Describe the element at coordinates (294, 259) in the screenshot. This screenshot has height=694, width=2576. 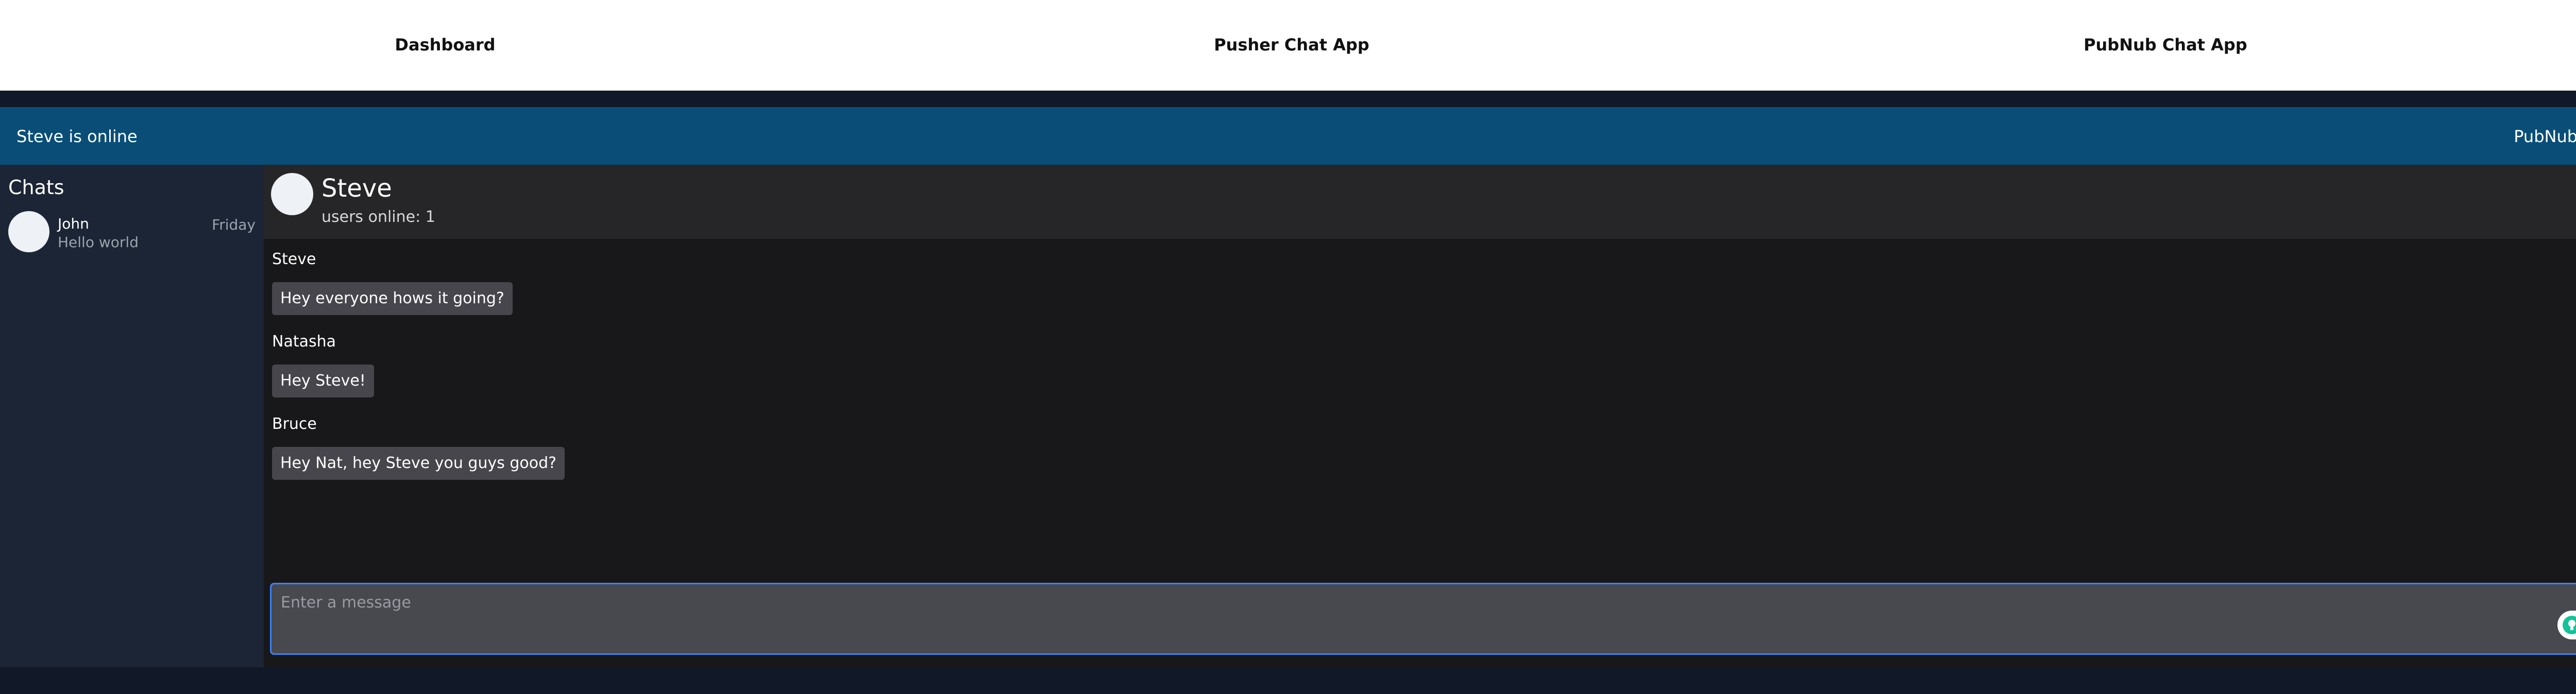
I see `message-sender: Steve` at that location.